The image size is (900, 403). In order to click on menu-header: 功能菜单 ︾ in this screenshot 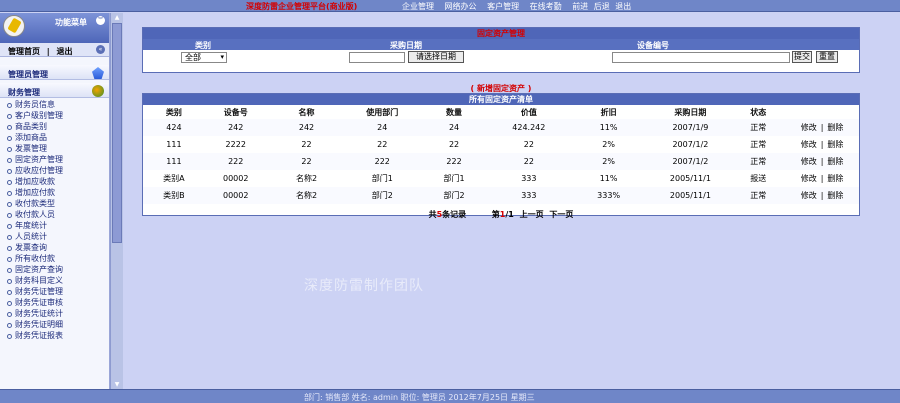, I will do `click(54, 28)`.